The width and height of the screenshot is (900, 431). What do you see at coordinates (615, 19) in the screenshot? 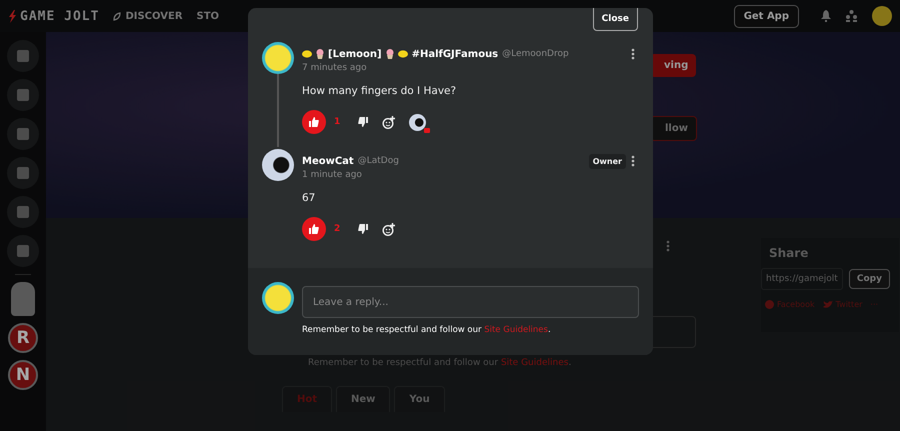
I see `close-button: Close` at bounding box center [615, 19].